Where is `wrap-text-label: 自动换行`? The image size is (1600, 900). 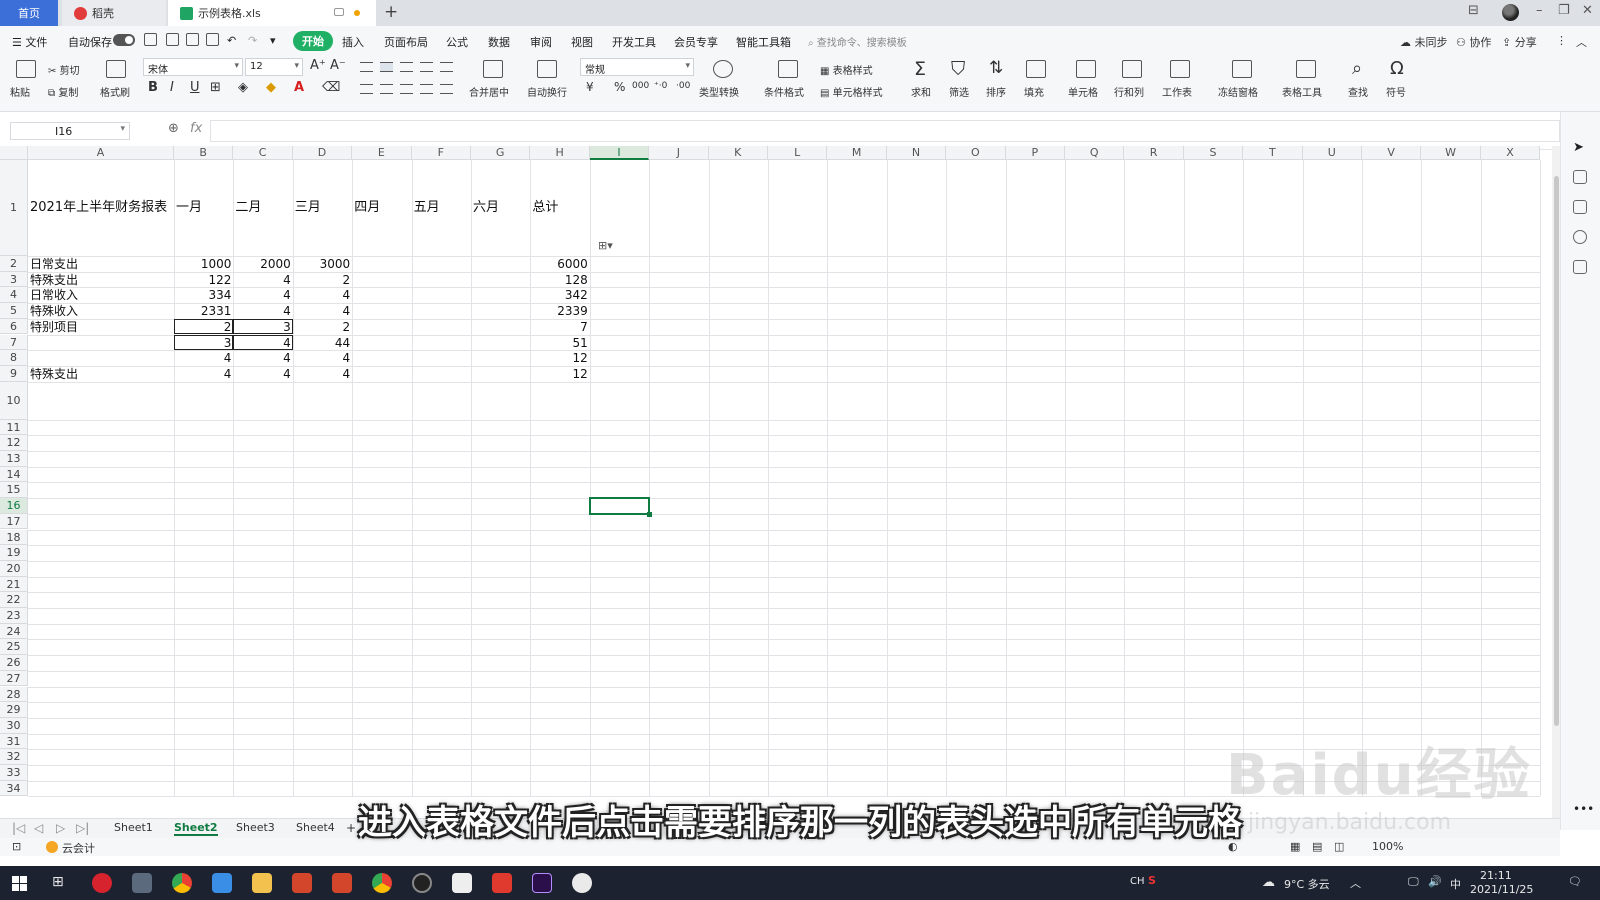 wrap-text-label: 自动换行 is located at coordinates (547, 91).